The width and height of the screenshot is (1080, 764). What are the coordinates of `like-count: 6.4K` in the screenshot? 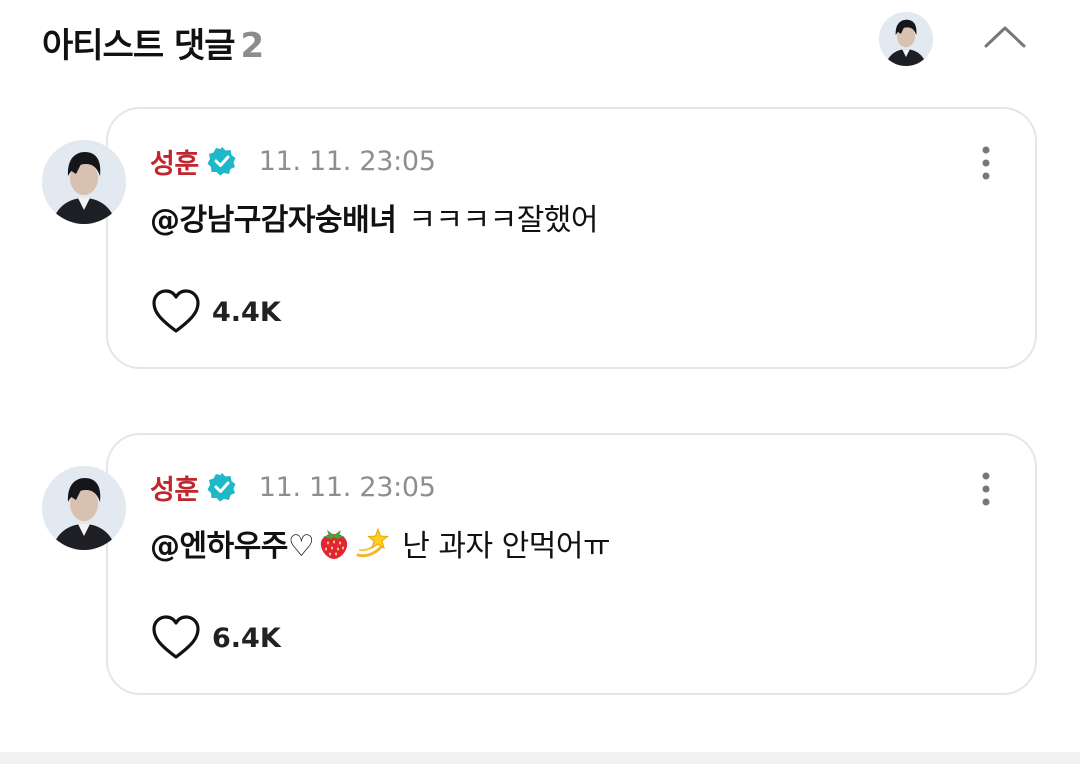 It's located at (246, 638).